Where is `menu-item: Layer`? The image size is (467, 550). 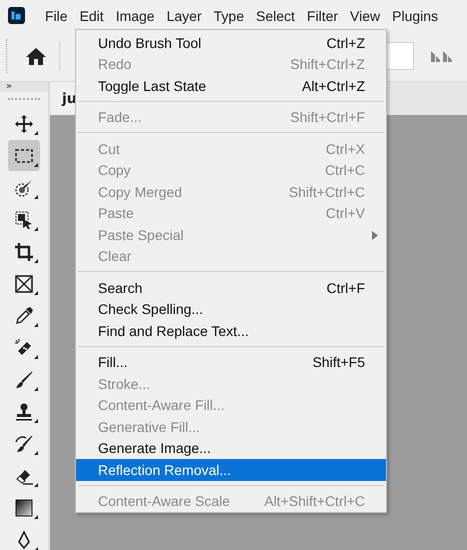 menu-item: Layer is located at coordinates (184, 16).